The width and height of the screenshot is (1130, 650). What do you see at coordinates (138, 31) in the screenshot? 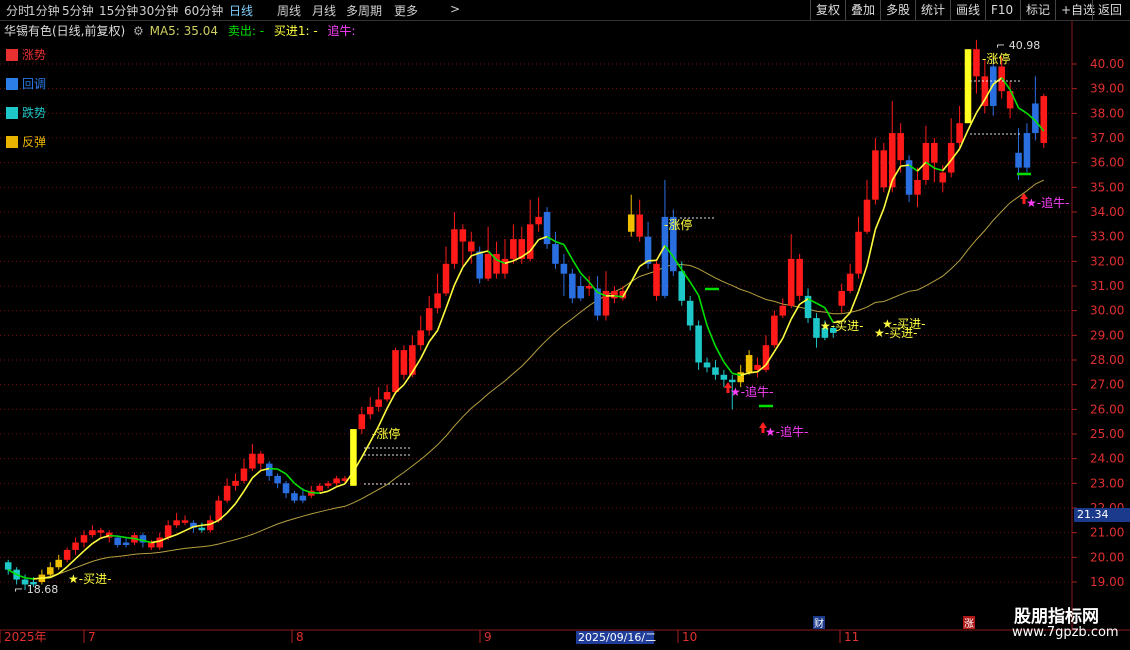
I see `settings-gear-icon: ⚙` at bounding box center [138, 31].